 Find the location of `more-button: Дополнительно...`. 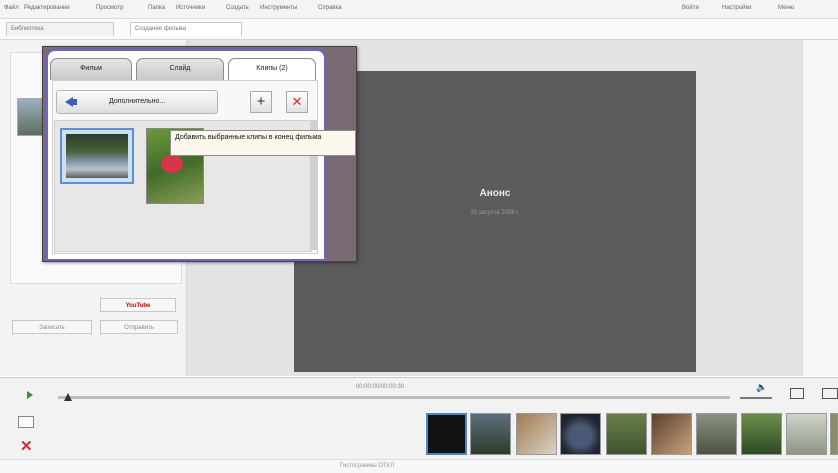

more-button: Дополнительно... is located at coordinates (137, 102).